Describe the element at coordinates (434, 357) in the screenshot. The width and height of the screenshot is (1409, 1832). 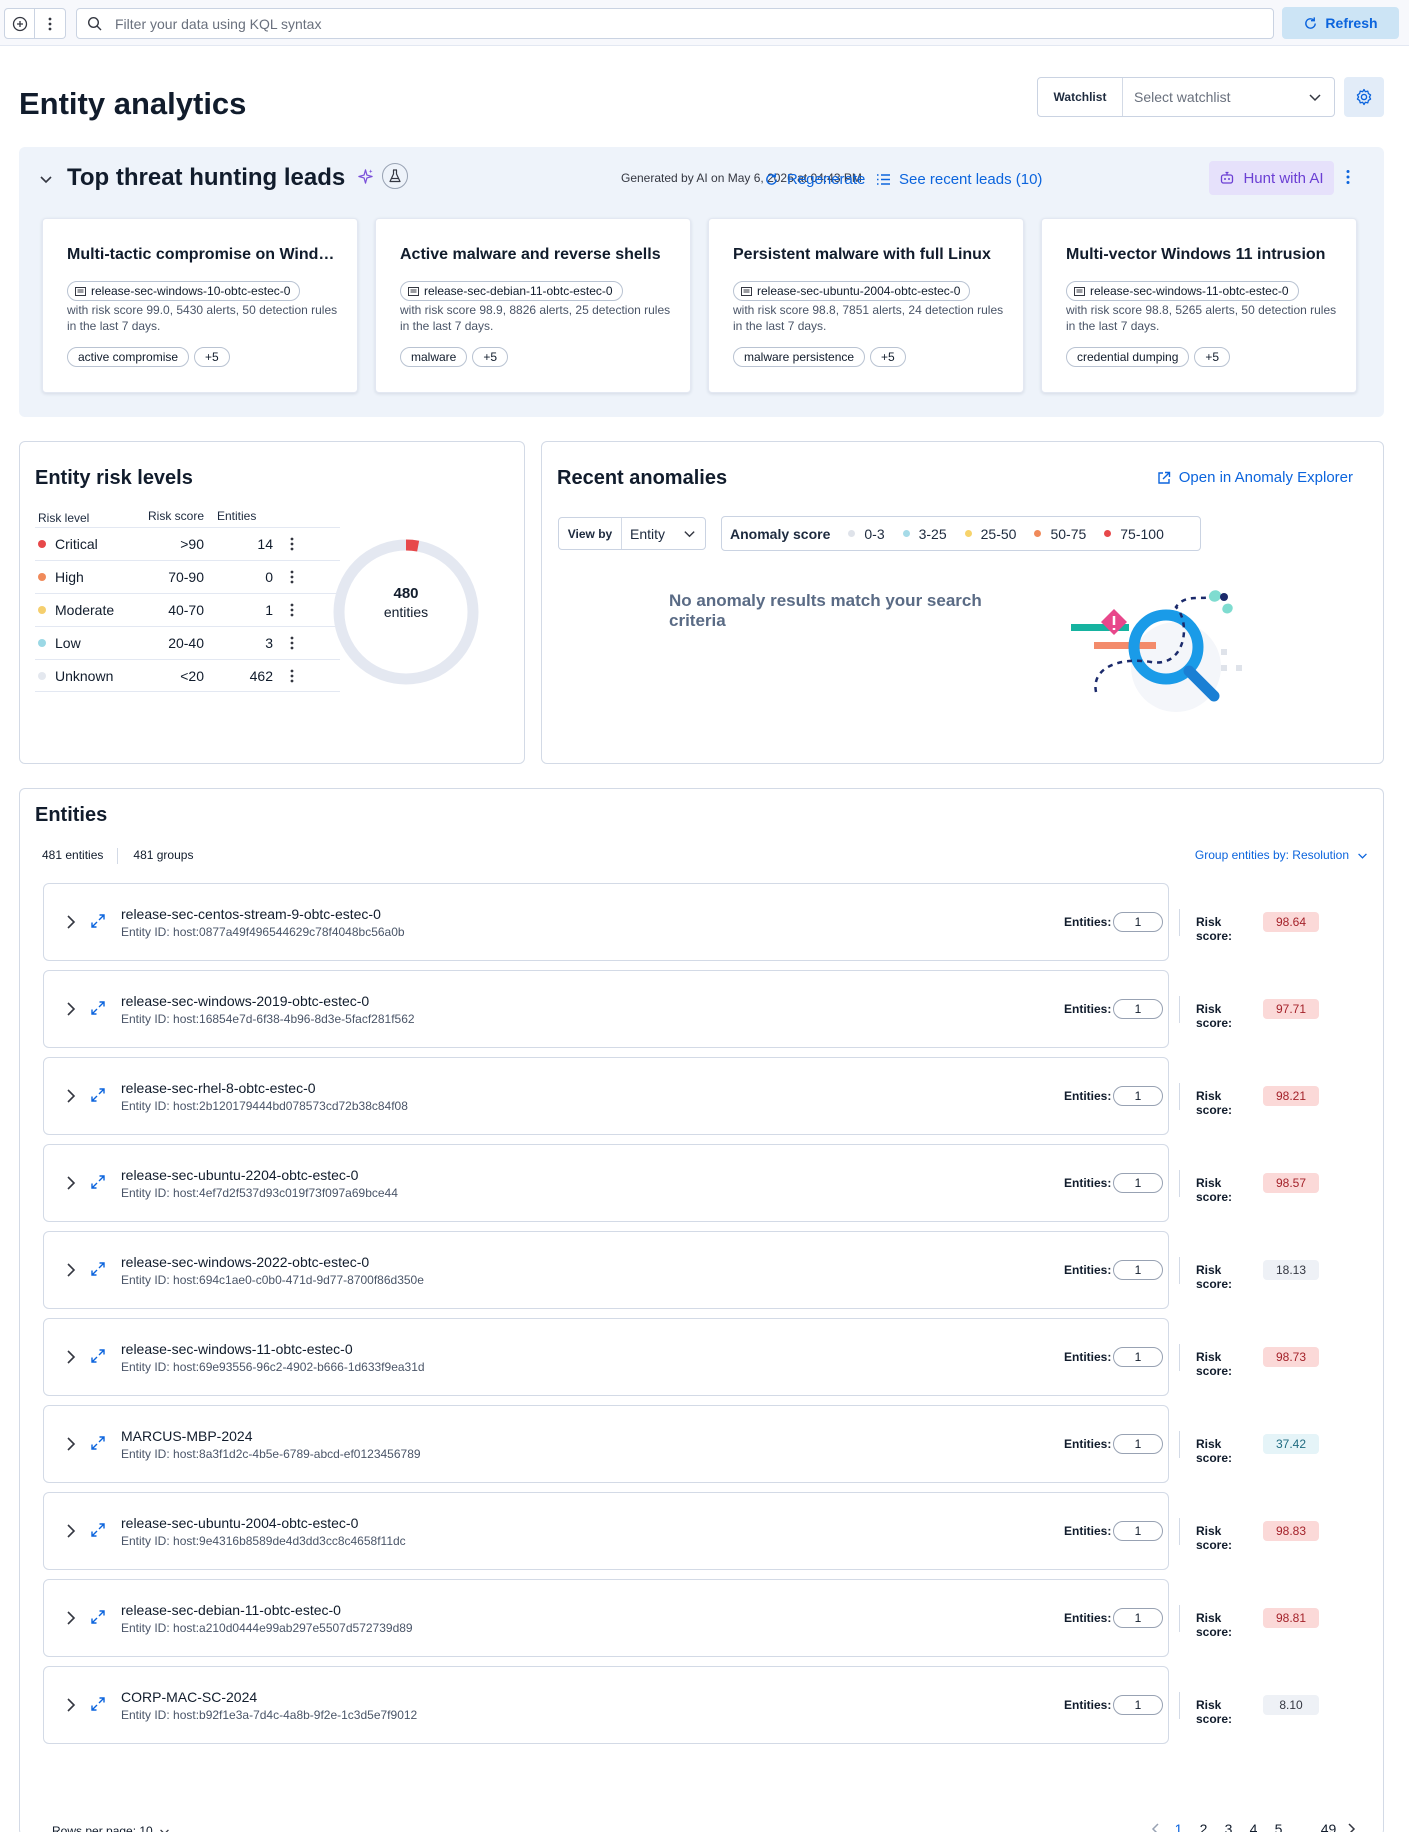
I see `tag-badge: malware` at that location.